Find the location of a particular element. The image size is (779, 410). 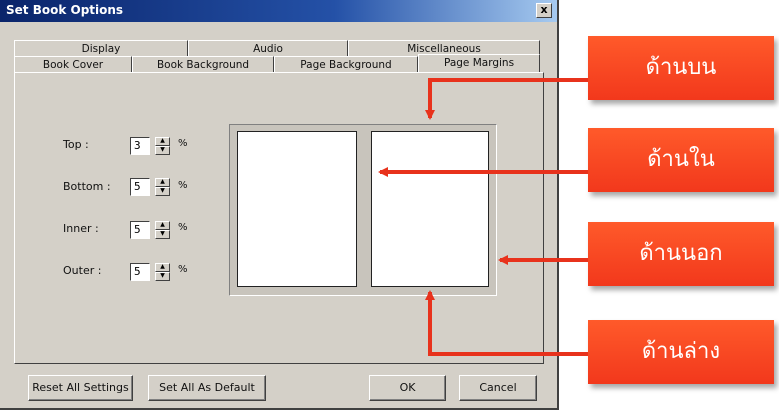

arrow-top is located at coordinates (506, 99).